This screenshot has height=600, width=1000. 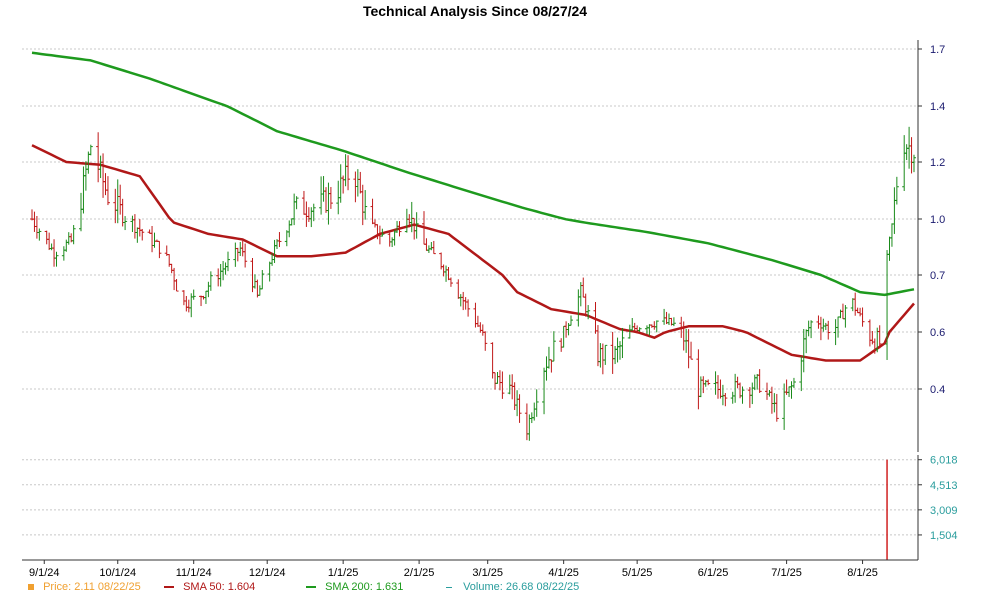 What do you see at coordinates (311, 587) in the screenshot?
I see `legend-sma200-swatch` at bounding box center [311, 587].